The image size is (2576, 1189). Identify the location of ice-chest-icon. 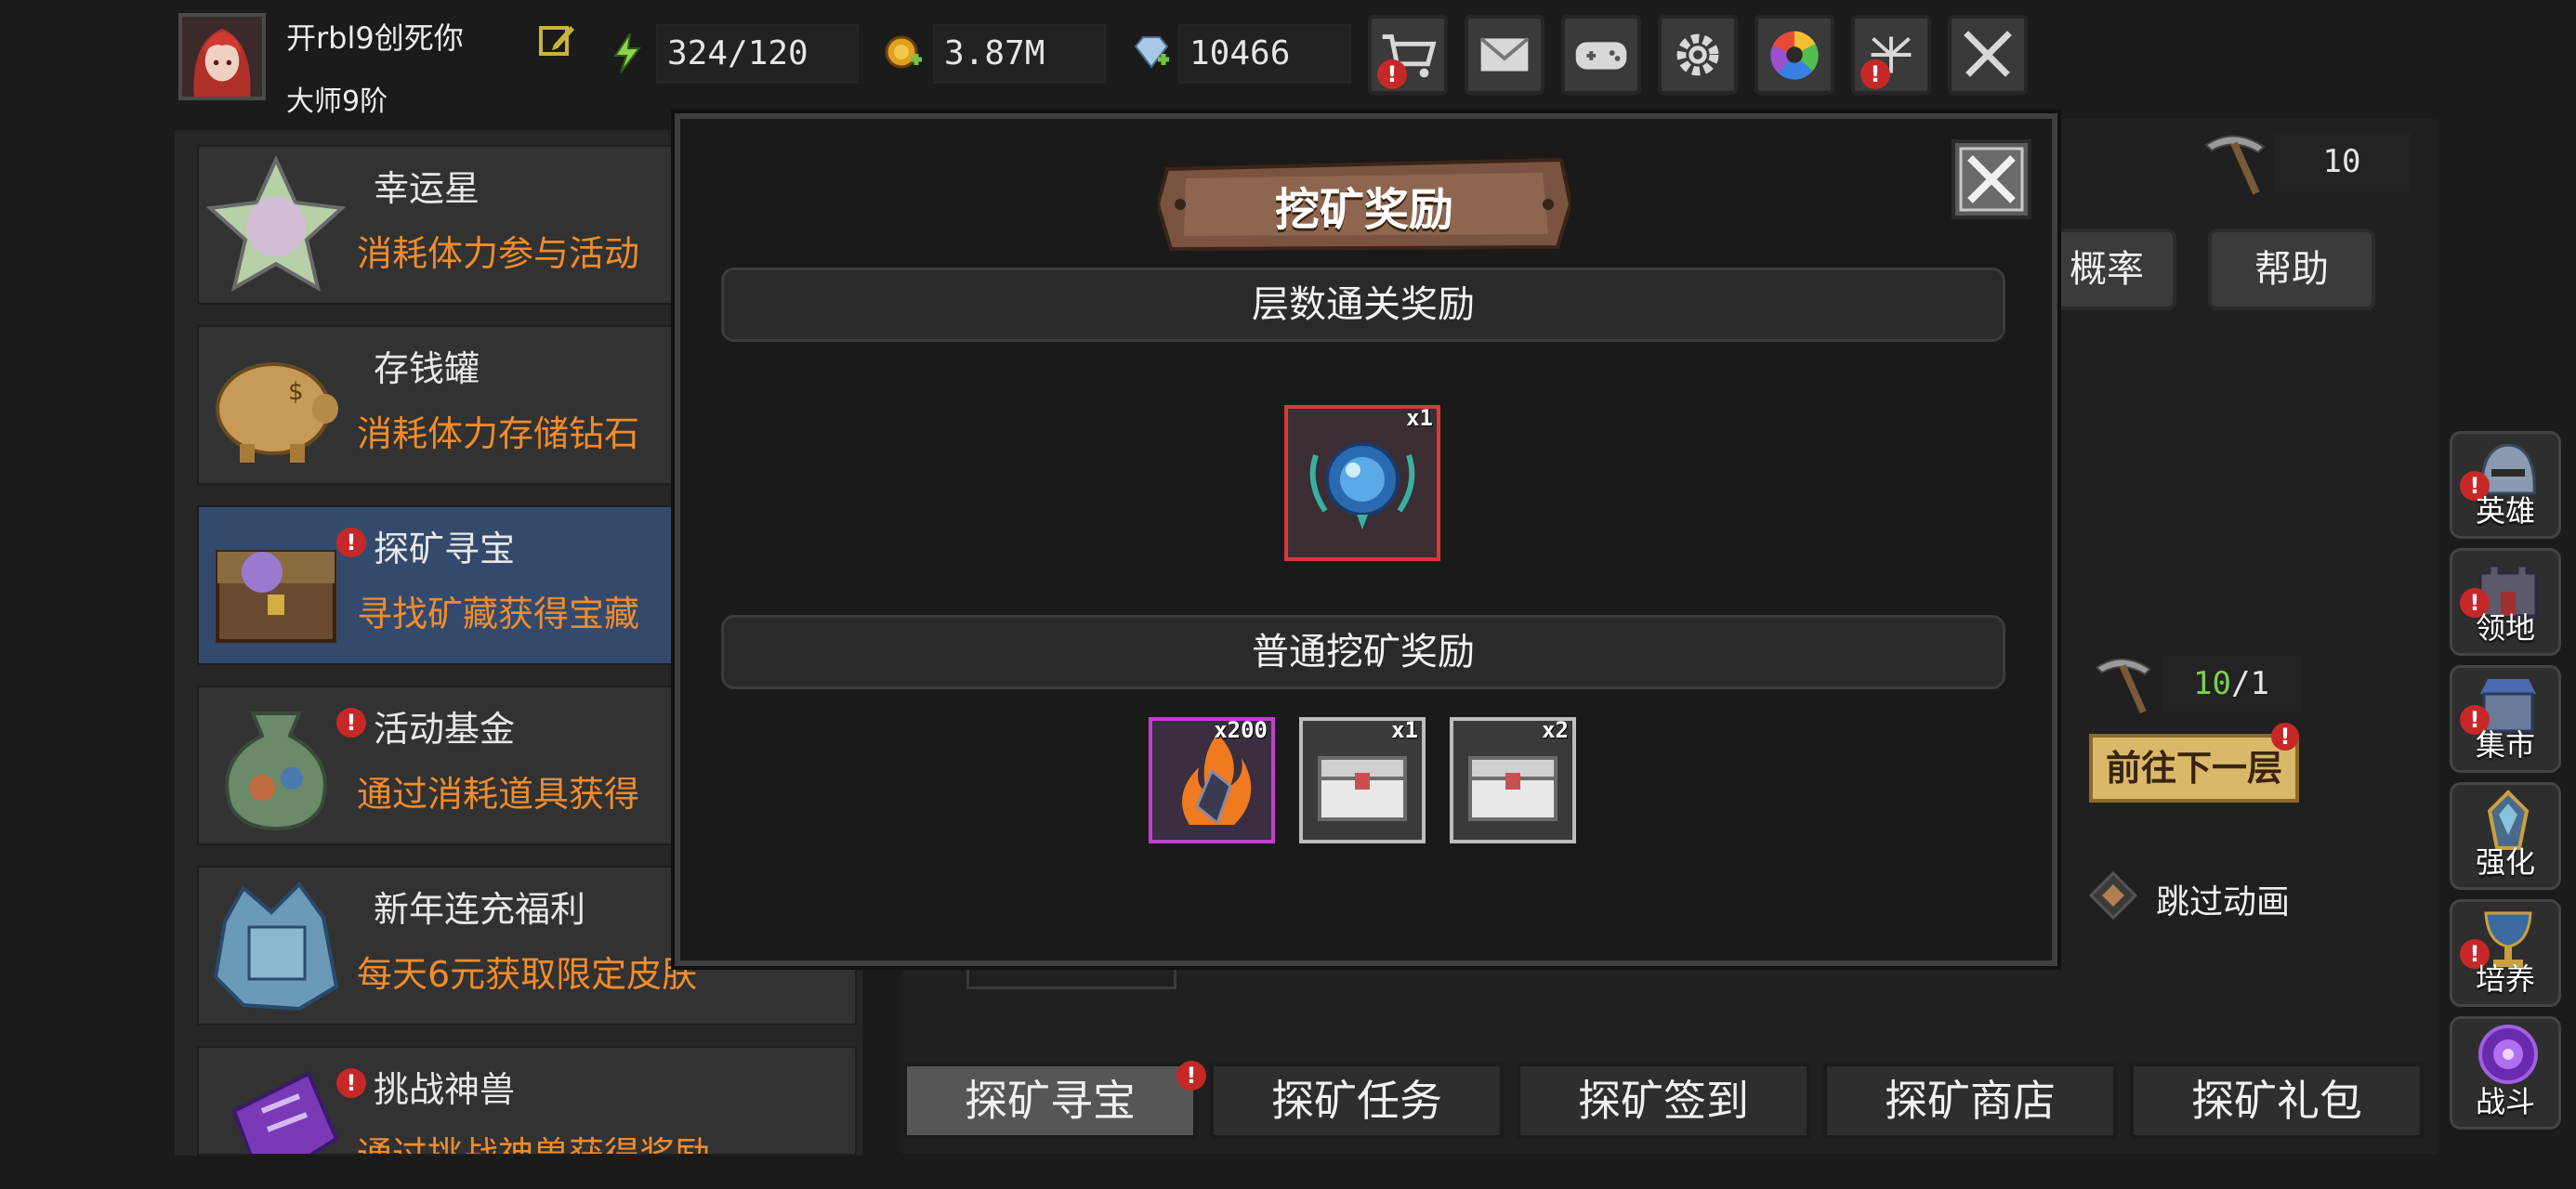
(276, 947).